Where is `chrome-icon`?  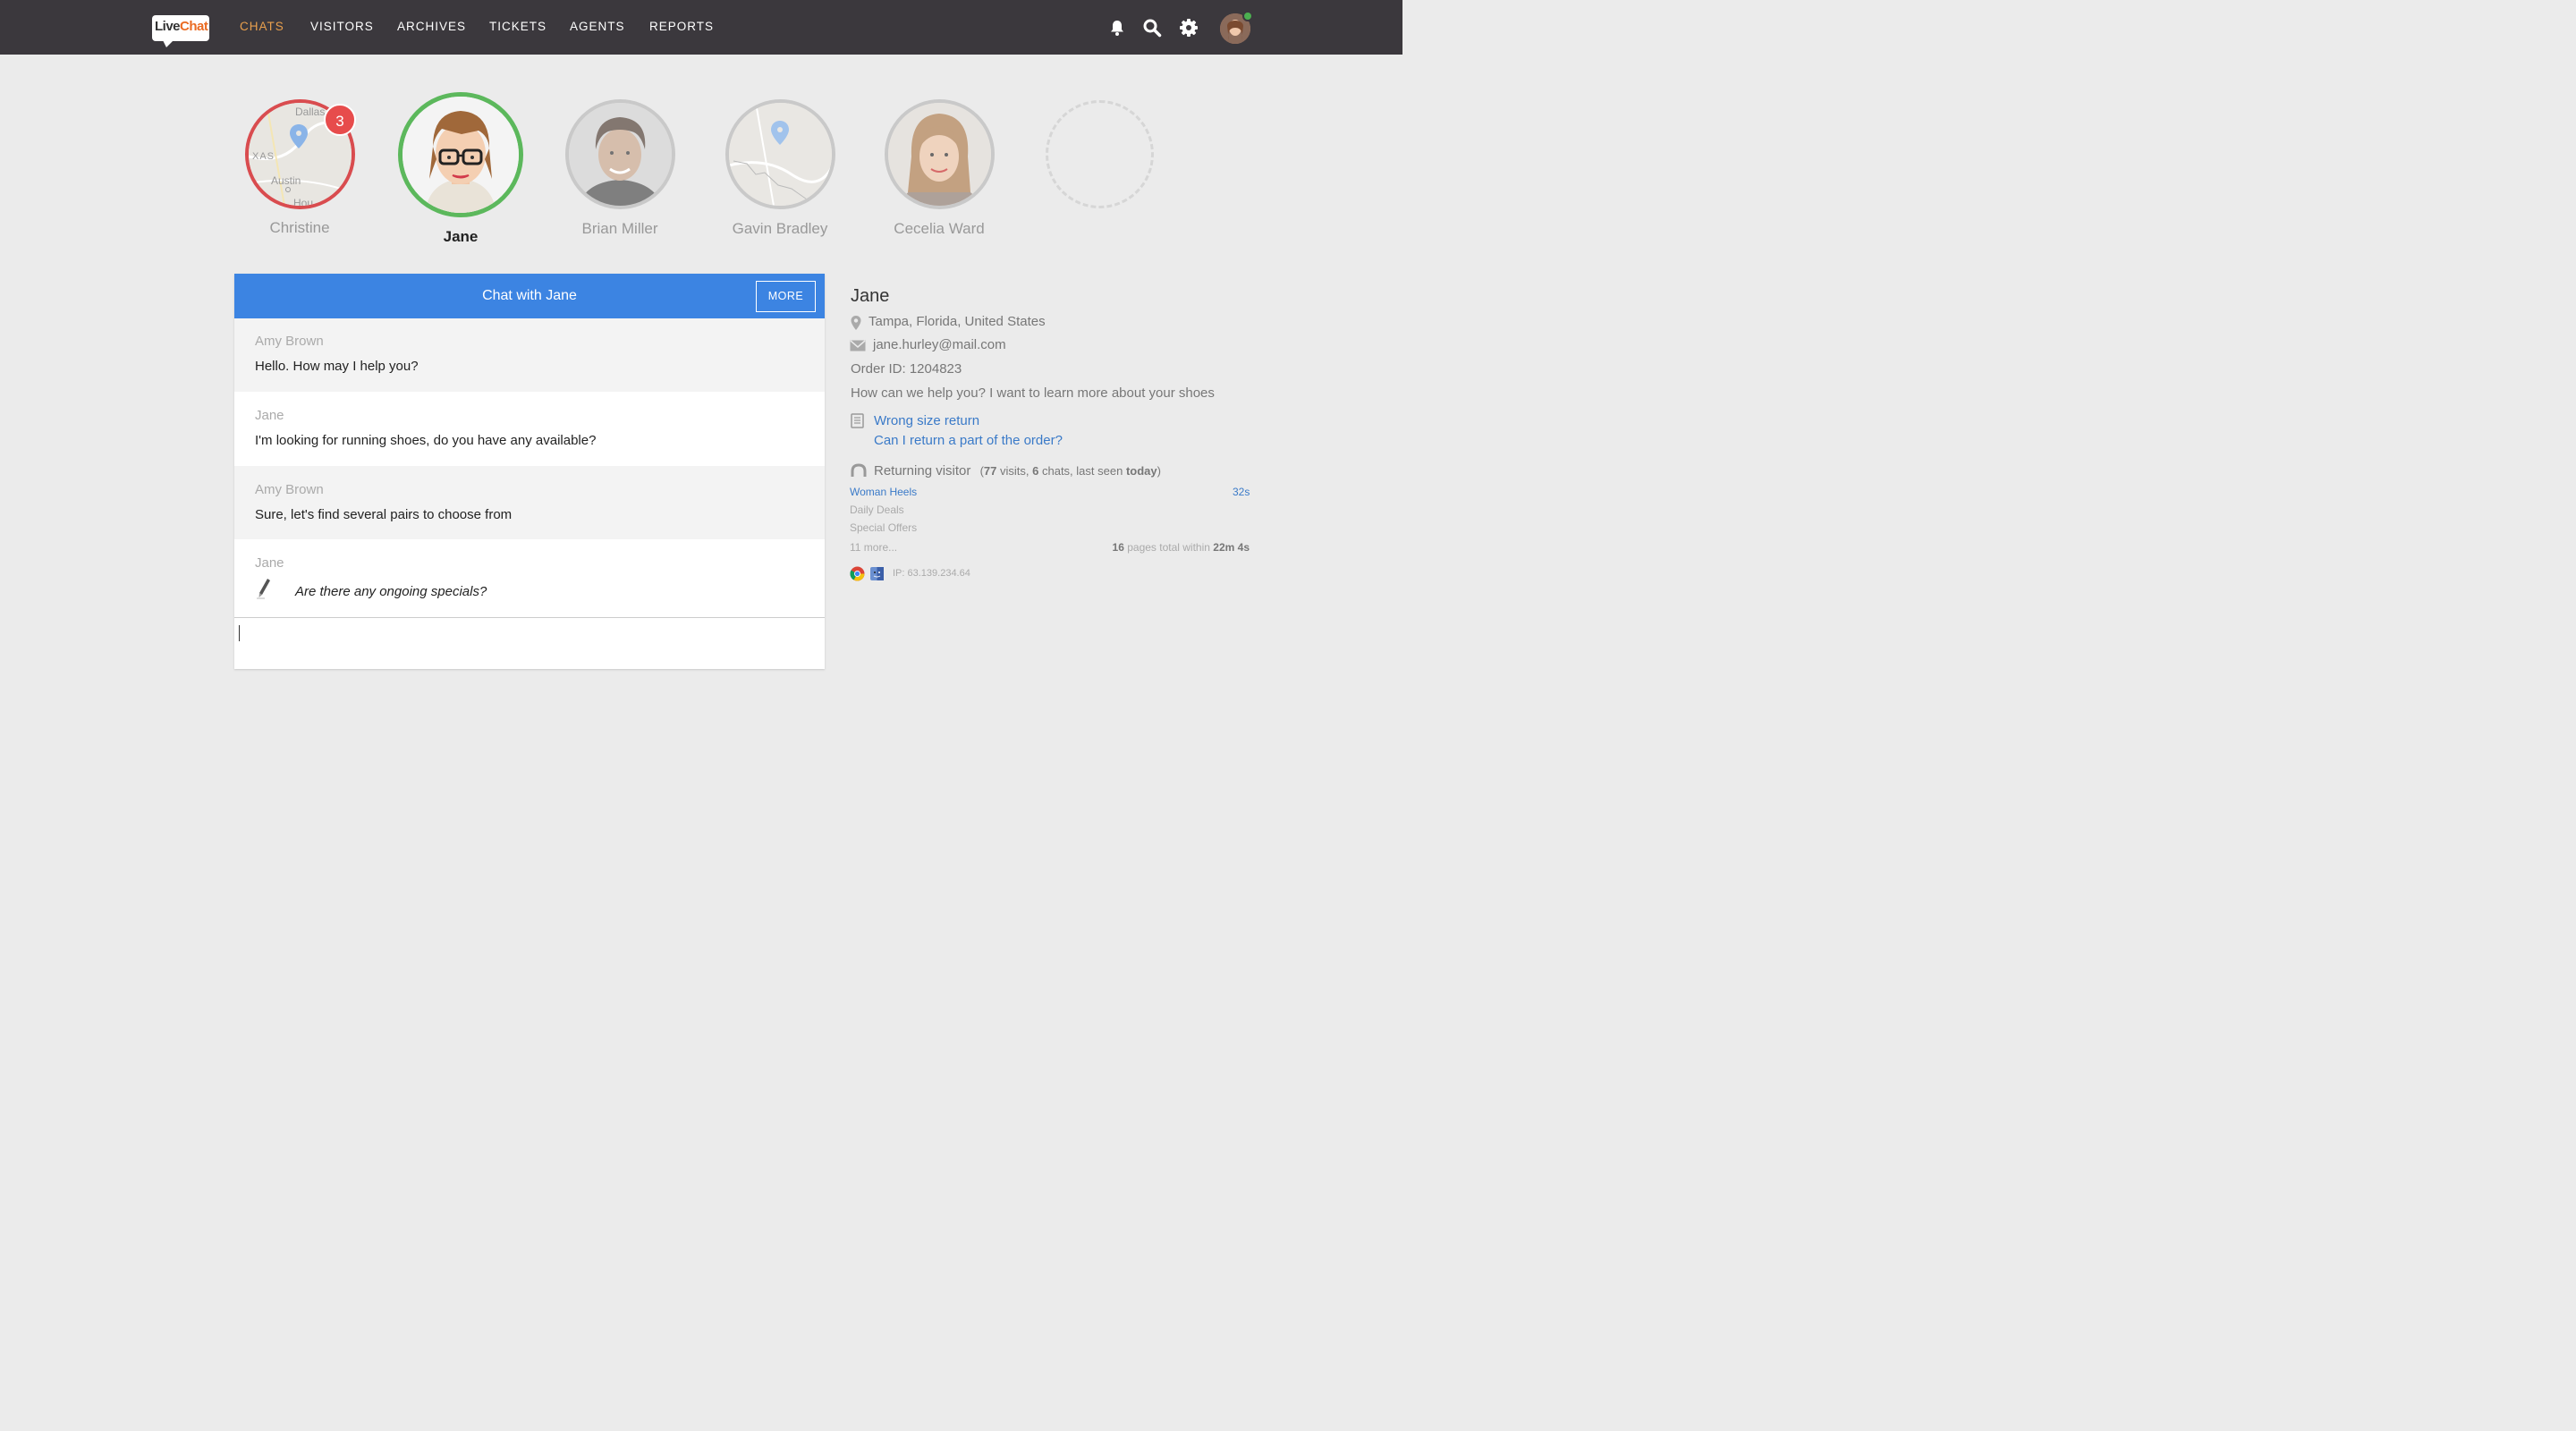
chrome-icon is located at coordinates (857, 574).